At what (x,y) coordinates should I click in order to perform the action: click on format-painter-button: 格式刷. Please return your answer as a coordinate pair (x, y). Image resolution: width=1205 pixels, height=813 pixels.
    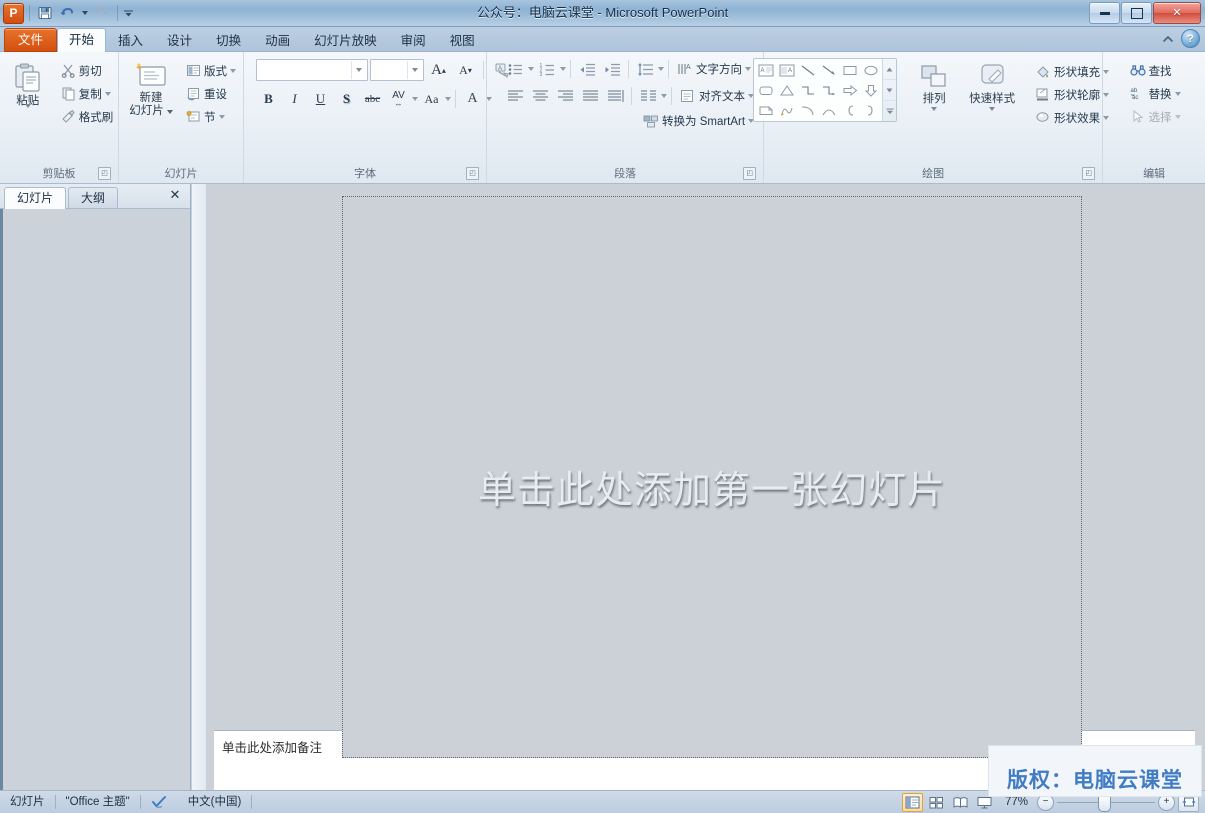
    Looking at the image, I should click on (87, 116).